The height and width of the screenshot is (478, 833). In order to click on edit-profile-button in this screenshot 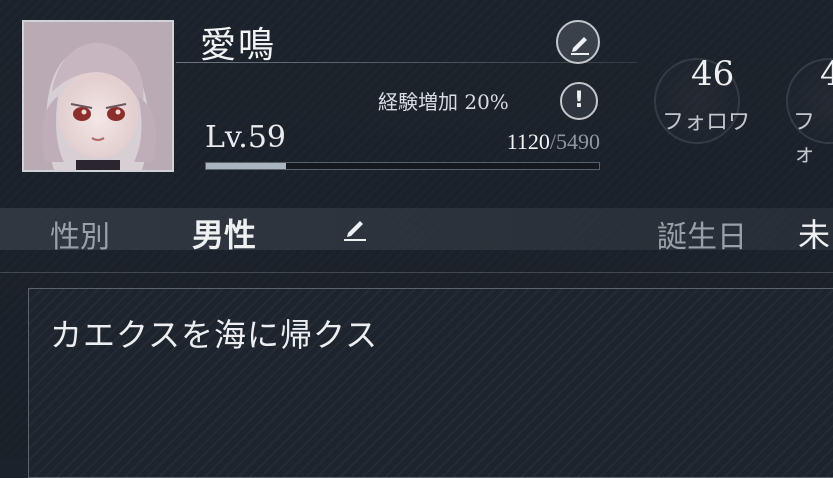, I will do `click(578, 42)`.